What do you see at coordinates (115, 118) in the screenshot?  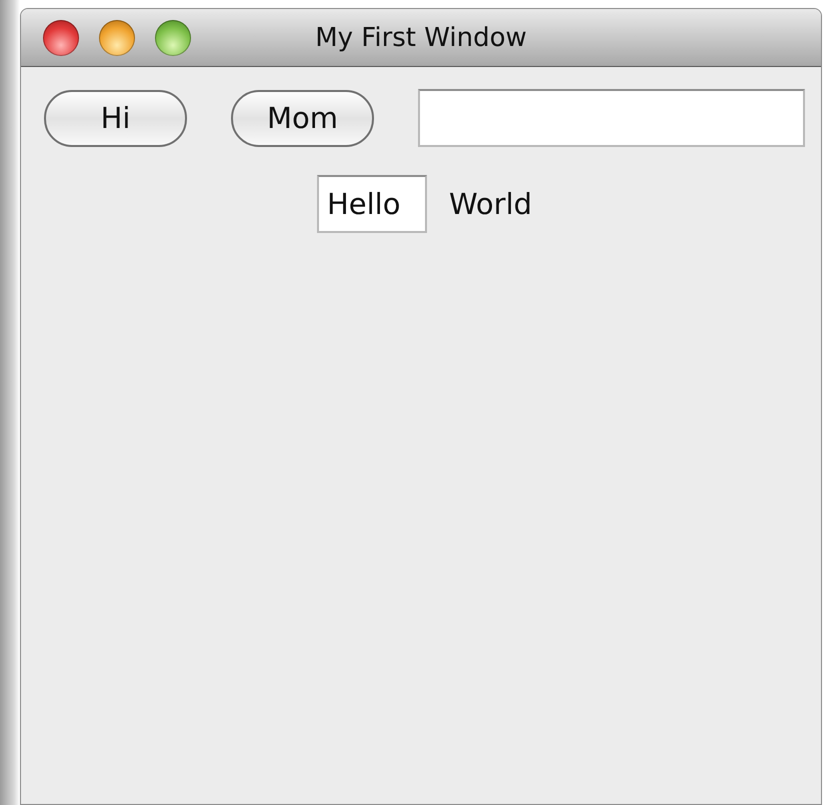 I see `push-button: Hi` at bounding box center [115, 118].